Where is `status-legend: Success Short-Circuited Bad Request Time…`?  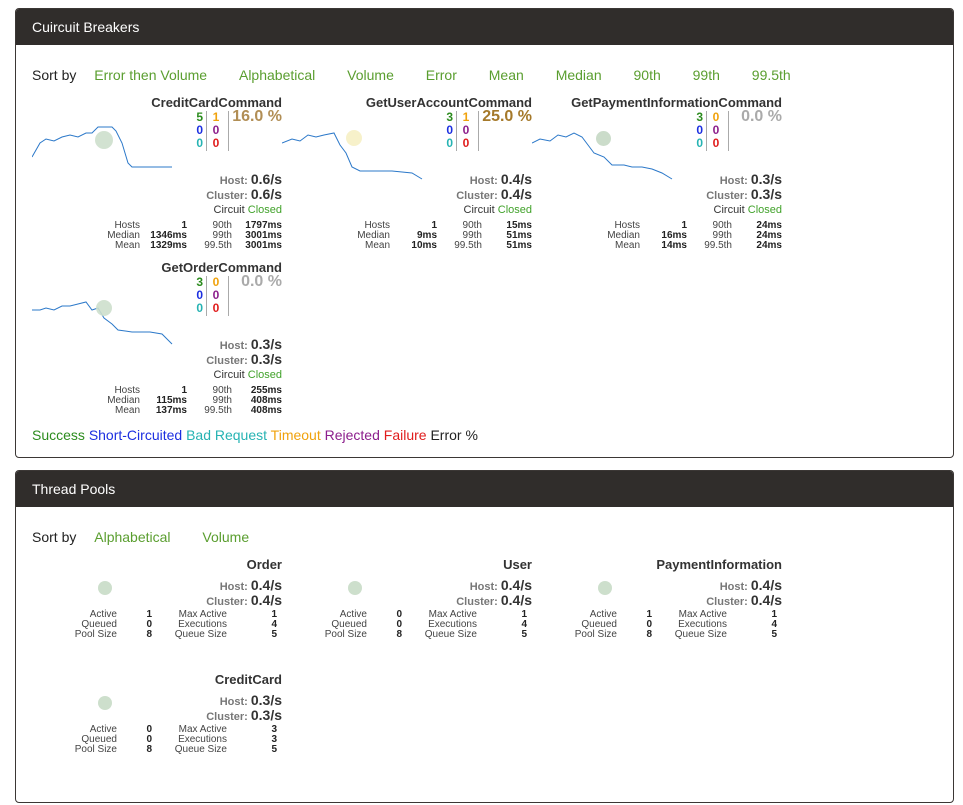 status-legend: Success Short-Circuited Bad Request Time… is located at coordinates (255, 435).